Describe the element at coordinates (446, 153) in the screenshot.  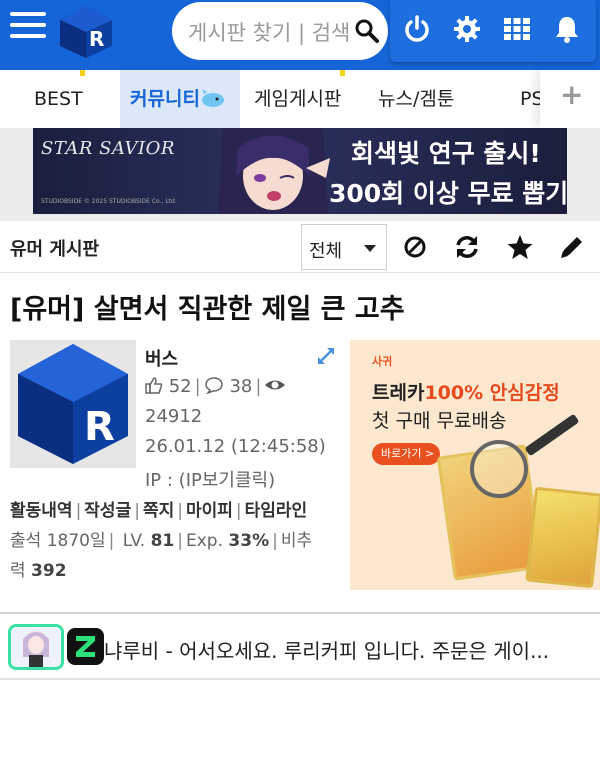
I see `banner-headline: 회색빛 연구 출시!` at that location.